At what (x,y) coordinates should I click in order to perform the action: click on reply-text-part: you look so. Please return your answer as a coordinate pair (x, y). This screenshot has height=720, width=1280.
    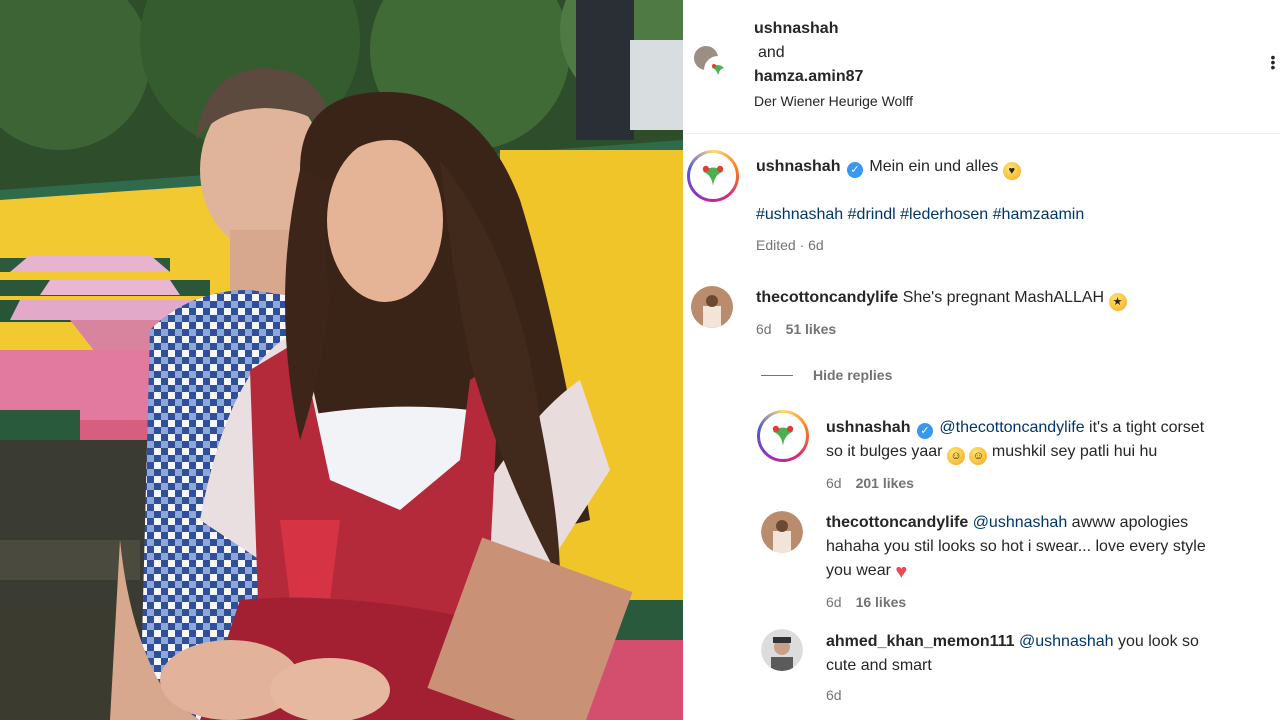
    Looking at the image, I should click on (1158, 641).